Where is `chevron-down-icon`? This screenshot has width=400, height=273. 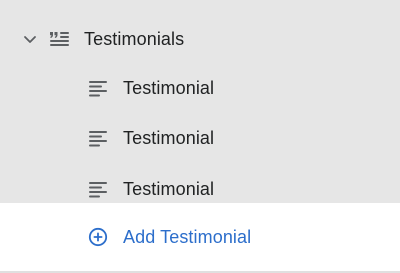
chevron-down-icon is located at coordinates (30, 39).